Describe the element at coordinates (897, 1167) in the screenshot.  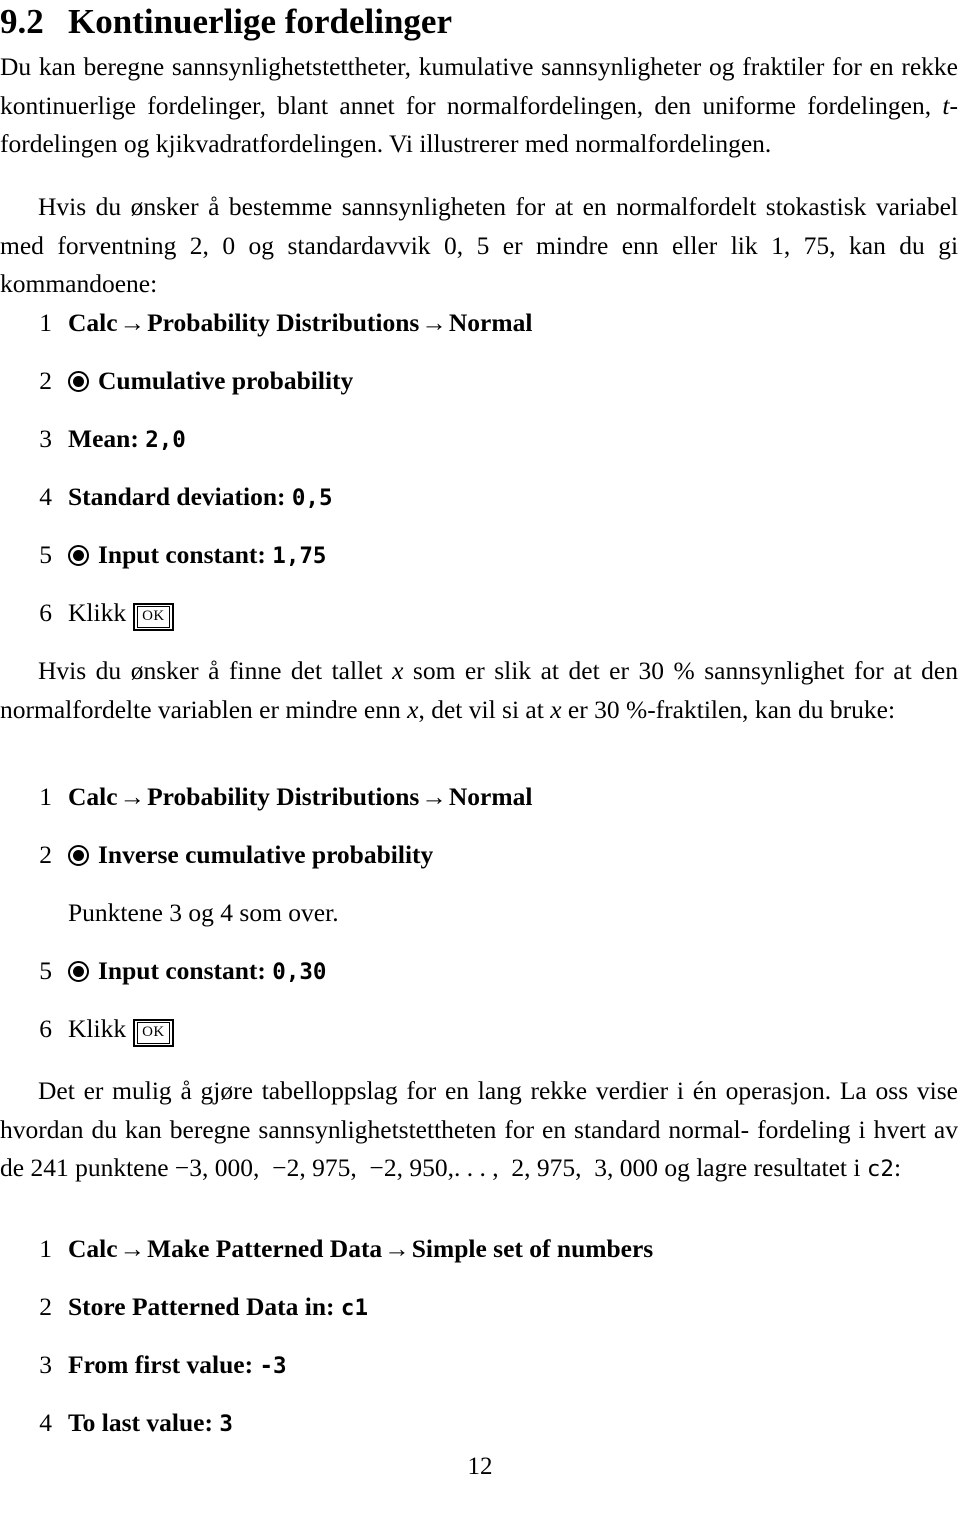
I see `paragraph-patterned-line-4b: :` at that location.